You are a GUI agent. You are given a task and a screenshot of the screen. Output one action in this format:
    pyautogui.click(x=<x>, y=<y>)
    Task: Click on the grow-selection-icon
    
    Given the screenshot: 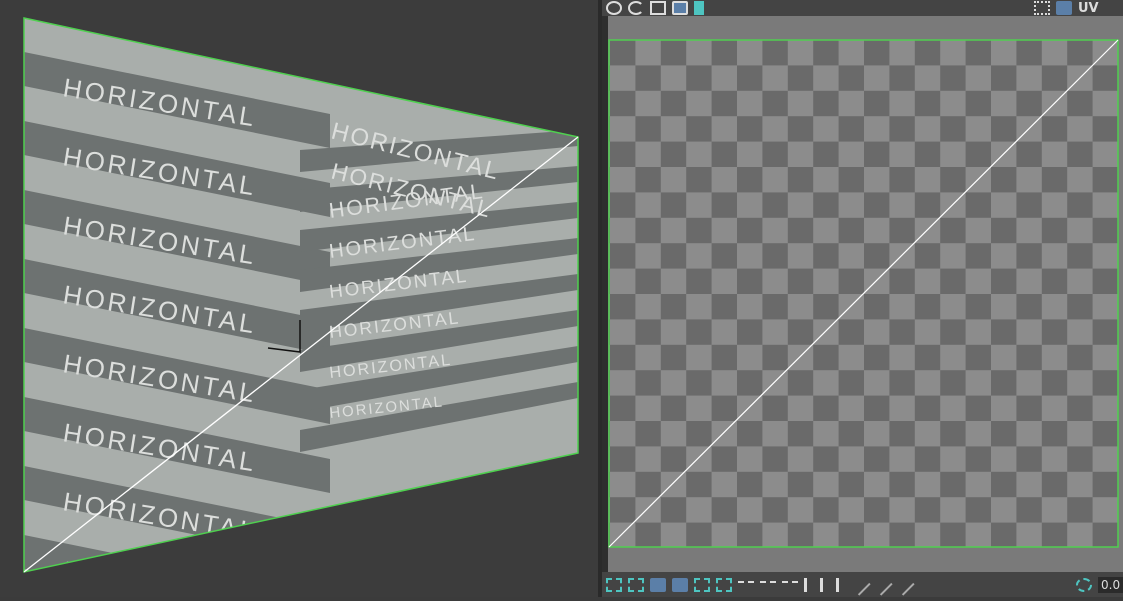 What is the action you would take?
    pyautogui.click(x=702, y=585)
    